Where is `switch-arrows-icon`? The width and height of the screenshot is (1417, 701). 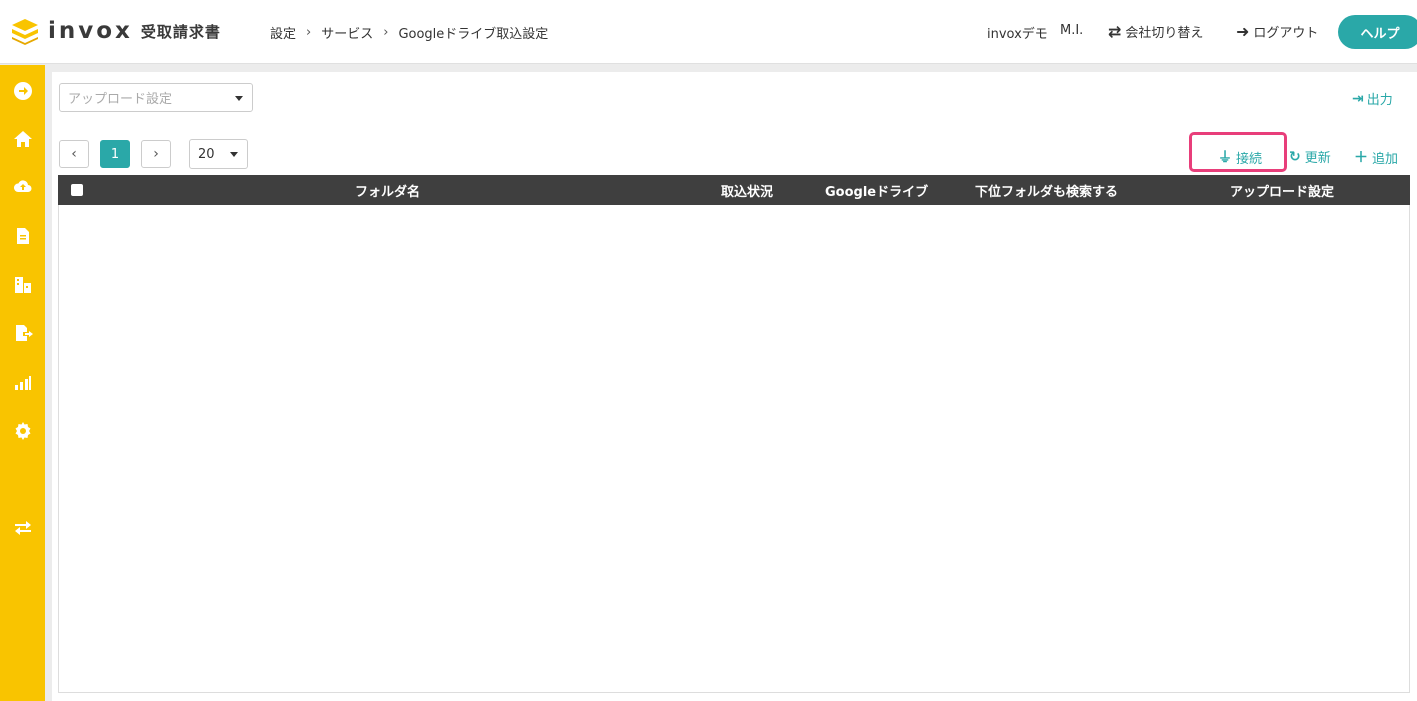
switch-arrows-icon is located at coordinates (22, 528).